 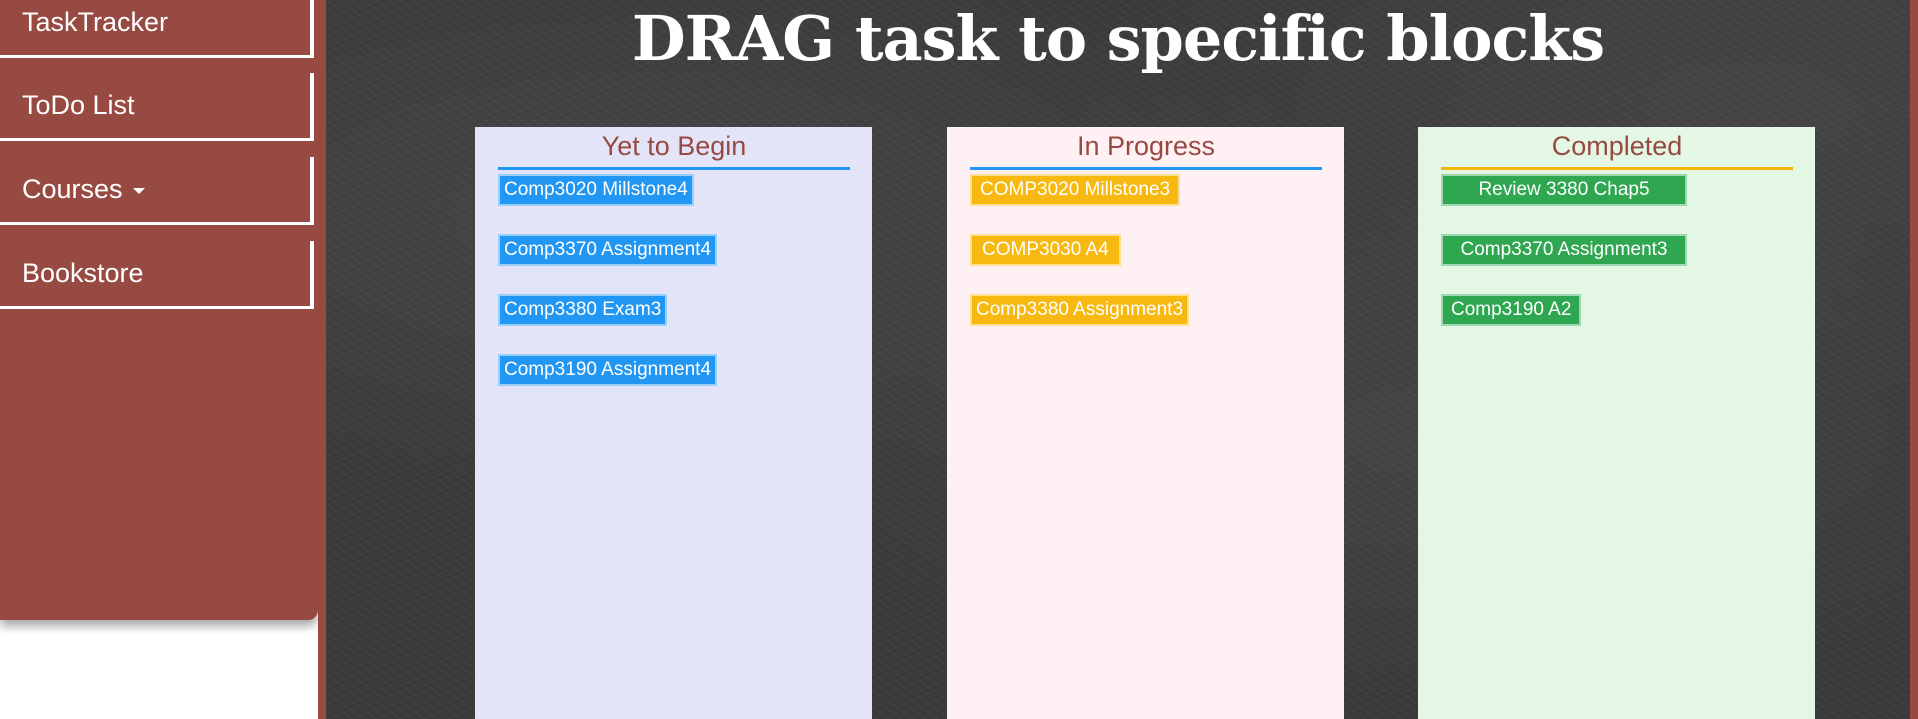 What do you see at coordinates (322, 359) in the screenshot?
I see `main-border-left` at bounding box center [322, 359].